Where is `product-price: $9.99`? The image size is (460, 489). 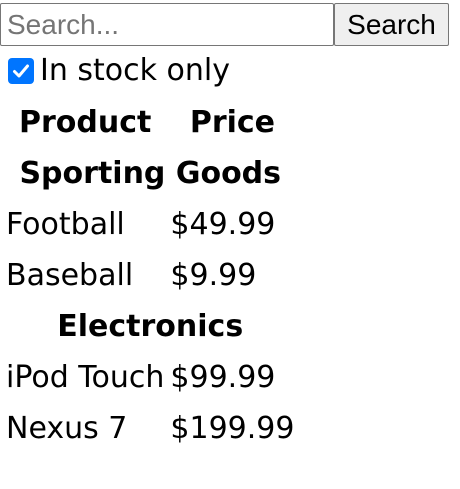
product-price: $9.99 is located at coordinates (213, 275).